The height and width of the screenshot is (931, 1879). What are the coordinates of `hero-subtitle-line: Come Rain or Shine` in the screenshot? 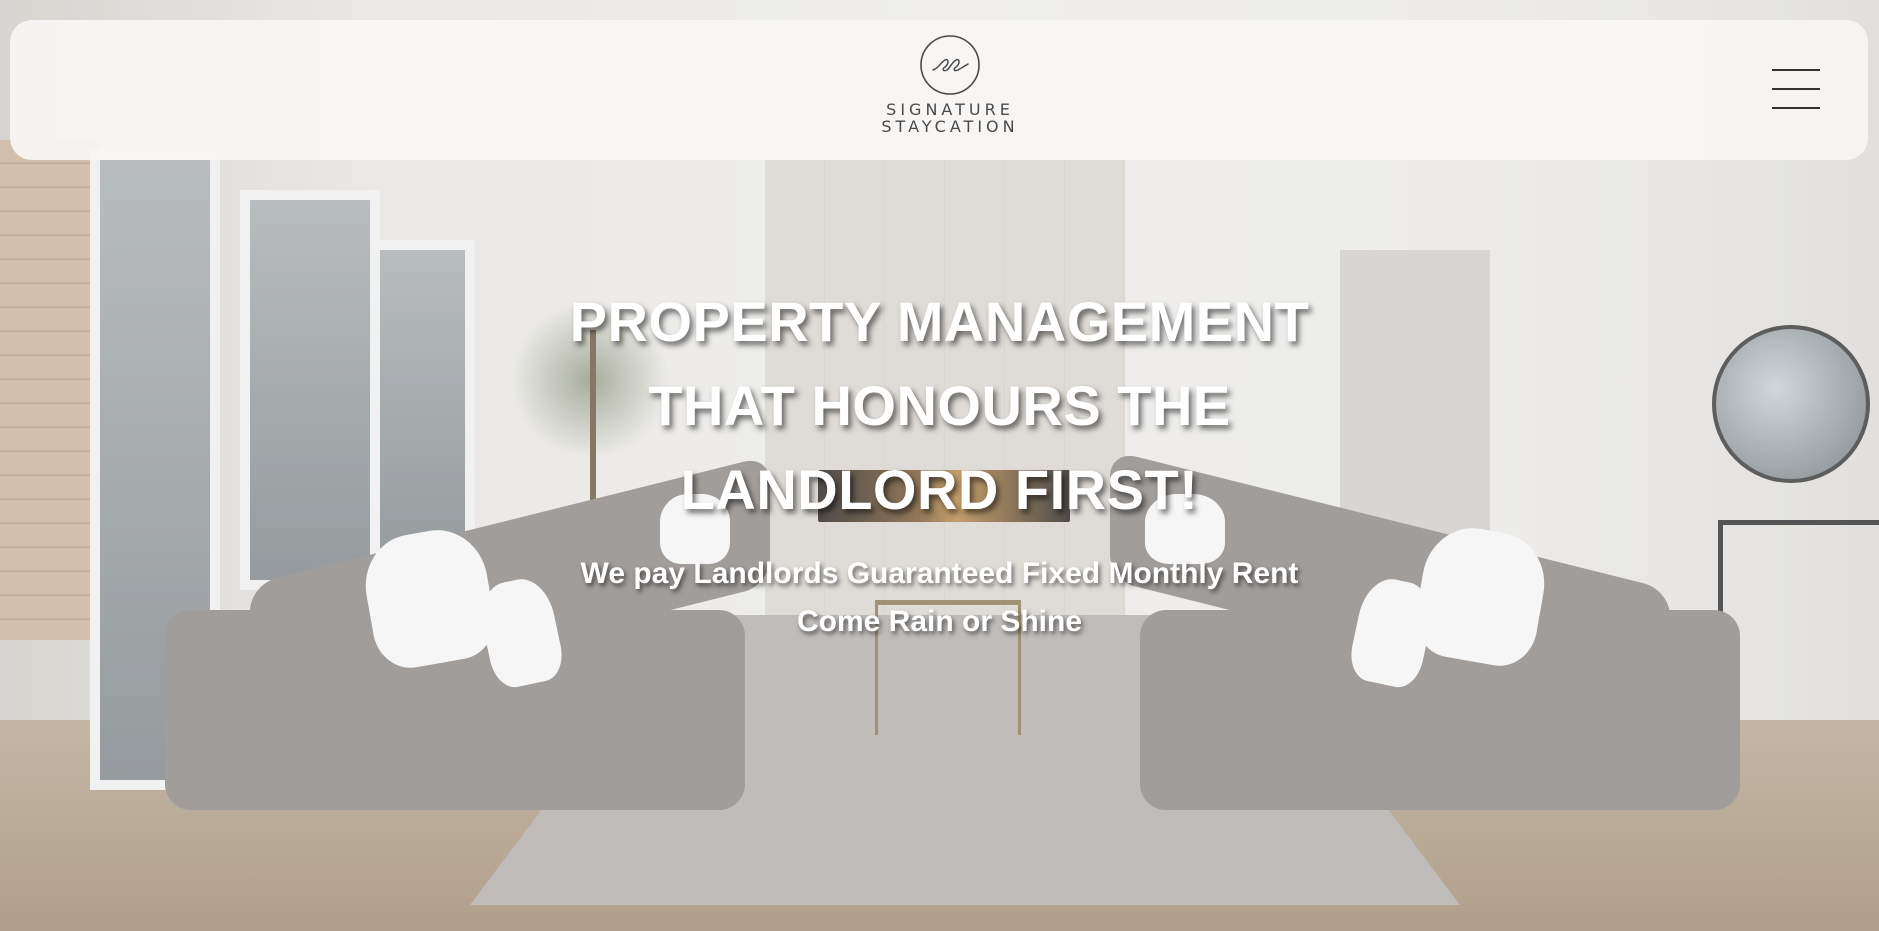 It's located at (939, 621).